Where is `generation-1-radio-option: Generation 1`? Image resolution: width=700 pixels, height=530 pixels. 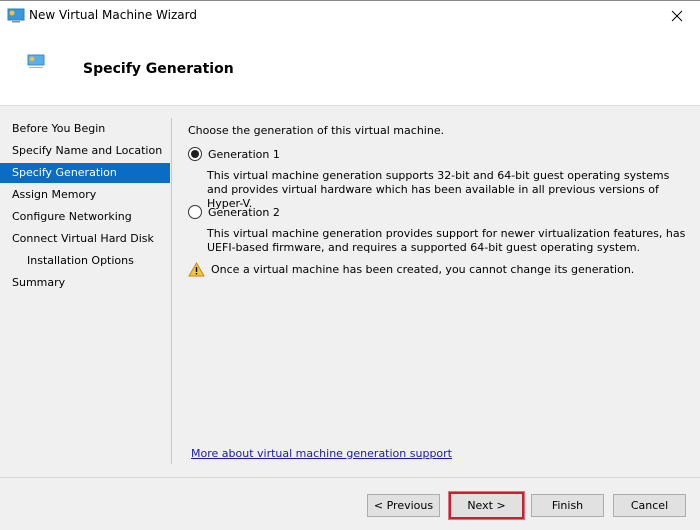
generation-1-radio-option: Generation 1 is located at coordinates (234, 154).